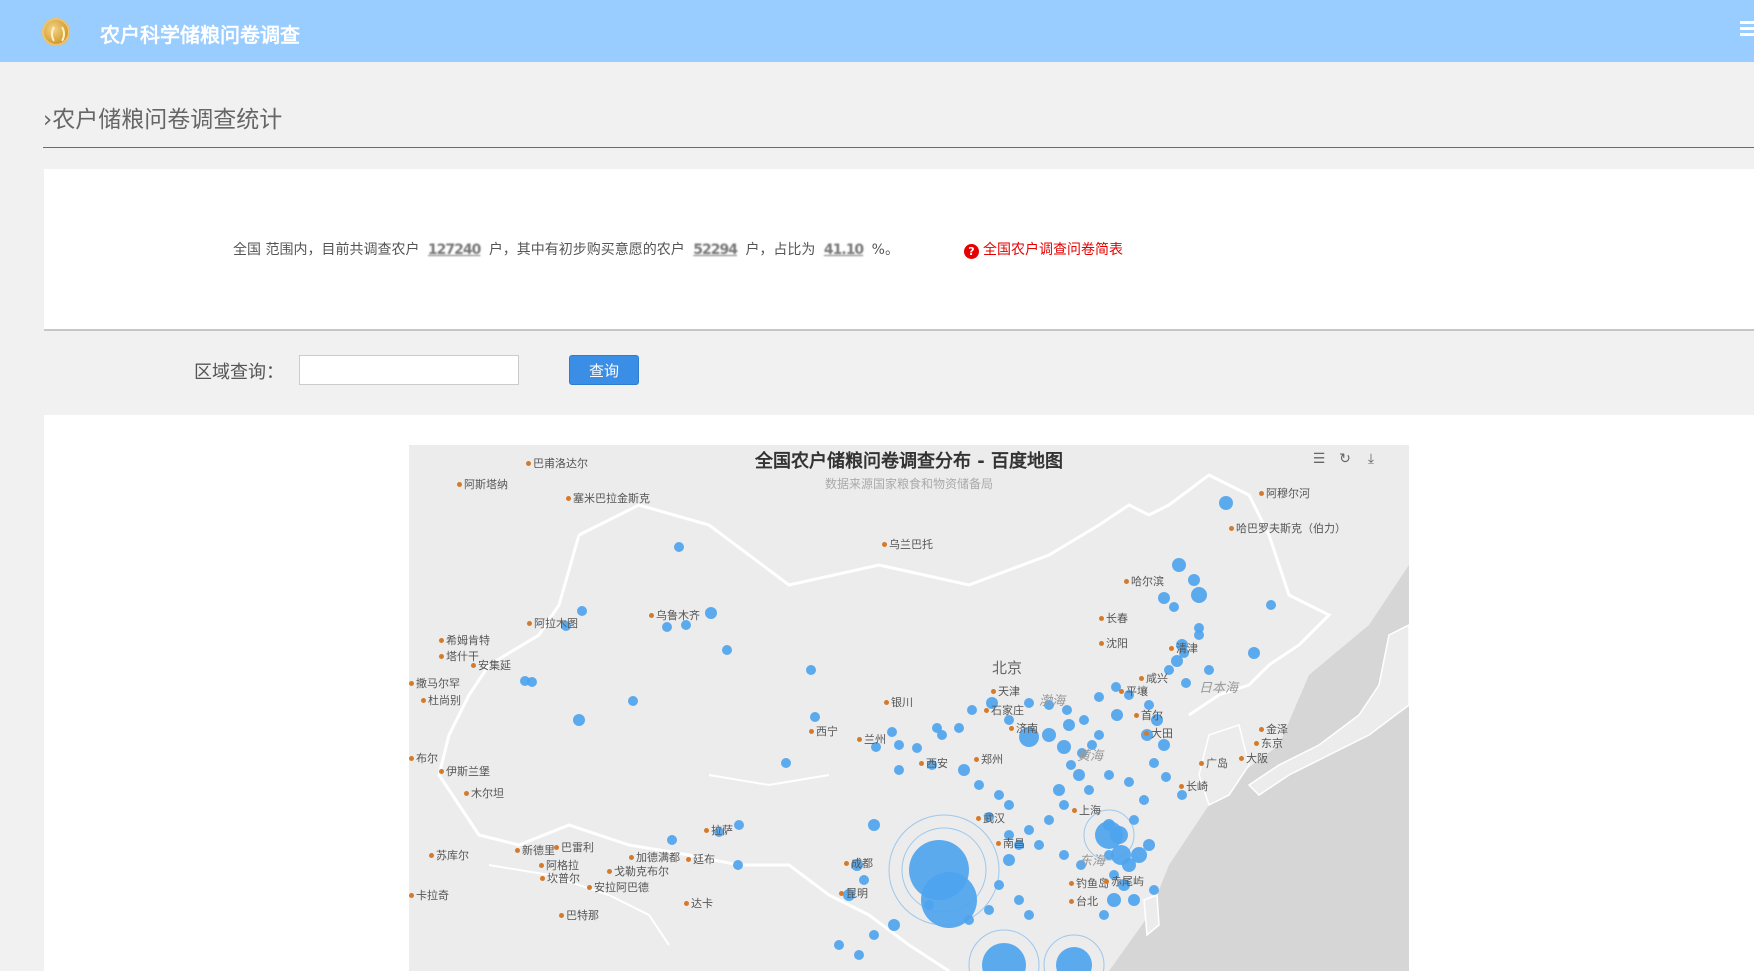 The height and width of the screenshot is (971, 1754). Describe the element at coordinates (552, 623) in the screenshot. I see `city-label: 阿拉木图` at that location.